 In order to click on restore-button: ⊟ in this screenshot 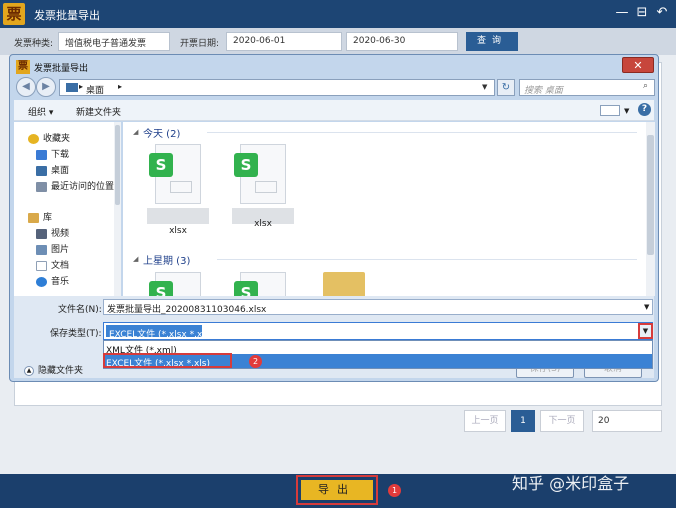, I will do `click(642, 13)`.